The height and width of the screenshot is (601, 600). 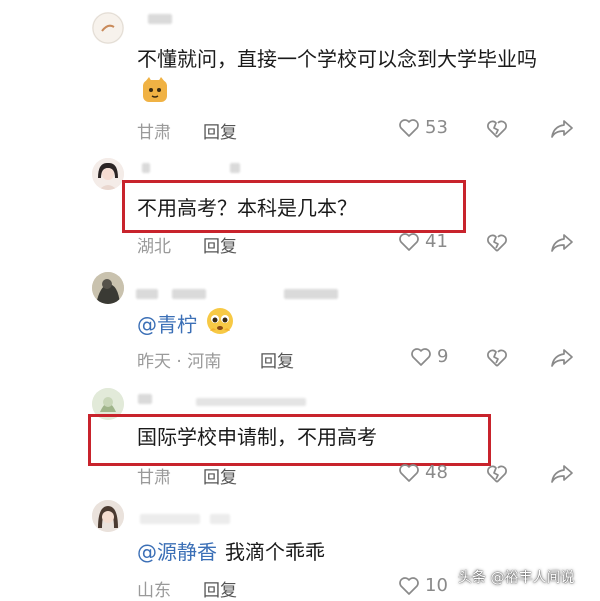 What do you see at coordinates (436, 585) in the screenshot?
I see `like-count: 10` at bounding box center [436, 585].